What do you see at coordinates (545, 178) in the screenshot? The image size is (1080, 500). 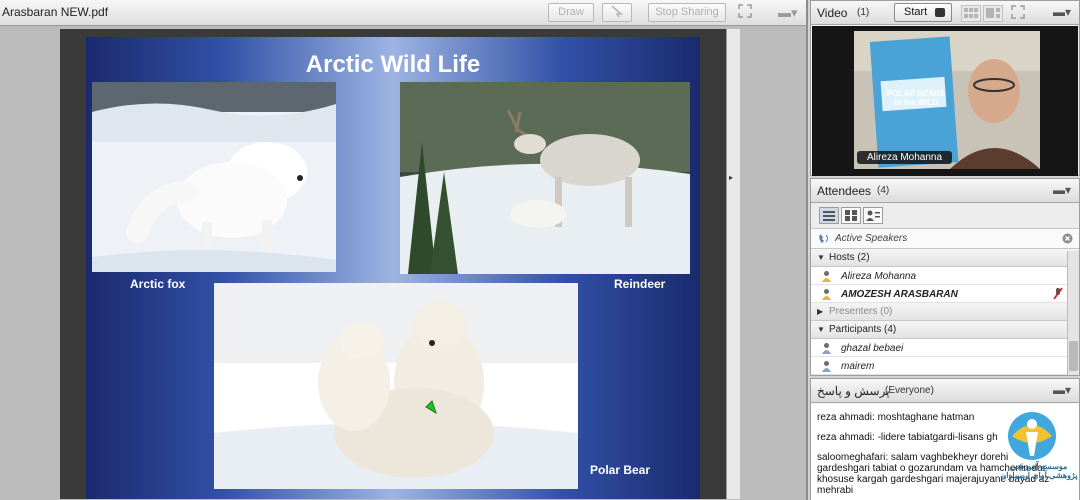 I see `reindeer-photo` at bounding box center [545, 178].